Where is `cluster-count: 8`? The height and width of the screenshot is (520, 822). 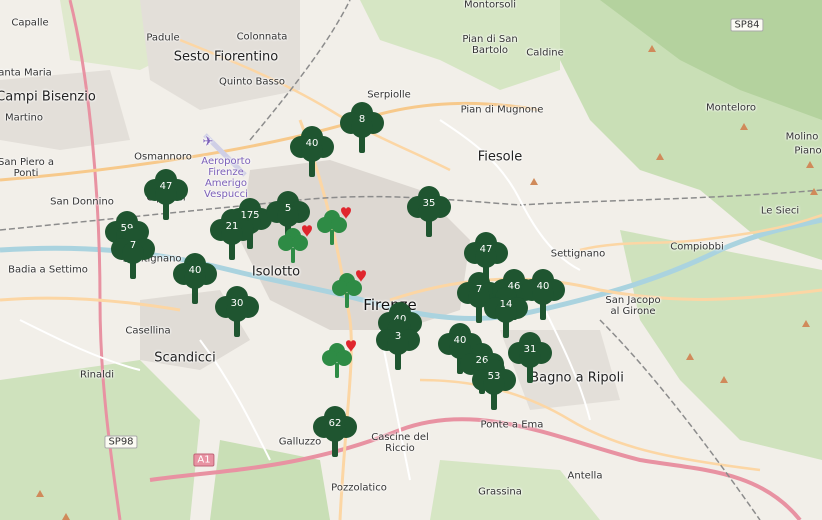
cluster-count: 8 is located at coordinates (362, 119).